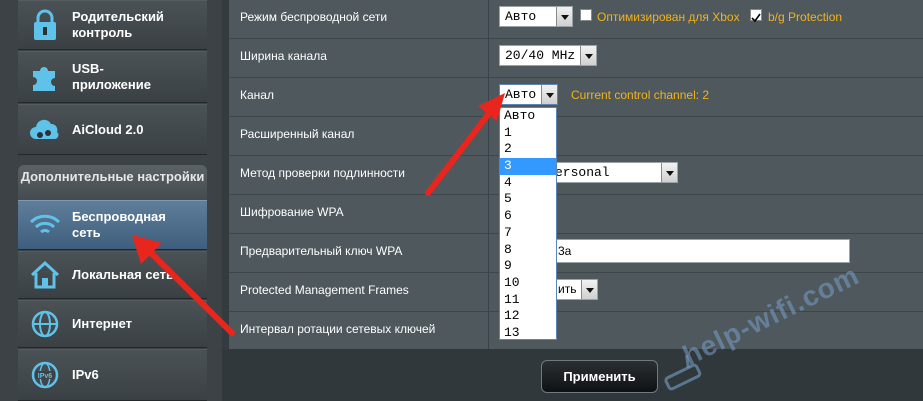 The image size is (923, 401). I want to click on arrow-to-channel, so click(465, 144).